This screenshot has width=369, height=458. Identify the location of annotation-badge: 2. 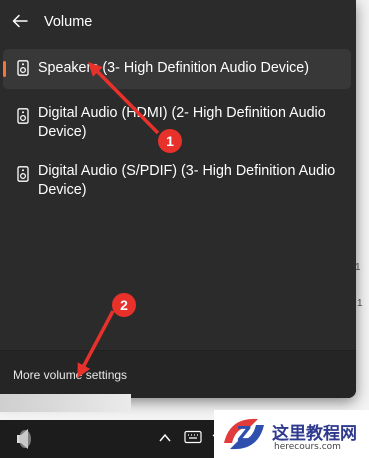
(124, 305).